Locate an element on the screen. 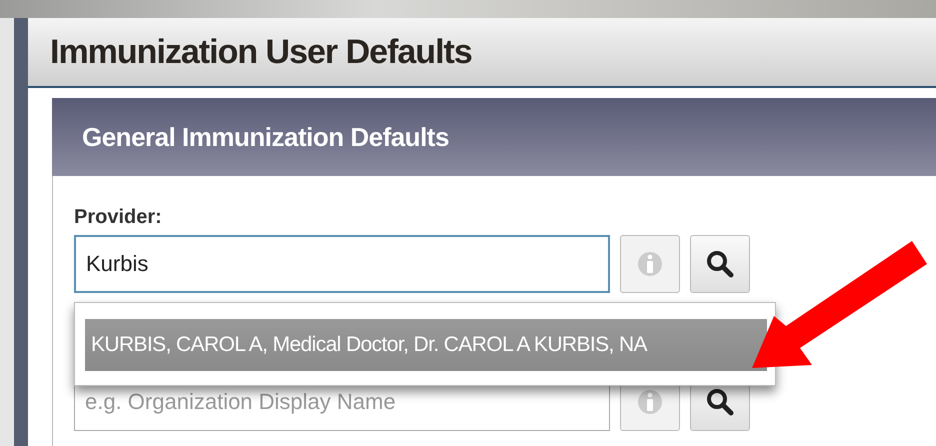 The height and width of the screenshot is (446, 936). search-button is located at coordinates (720, 264).